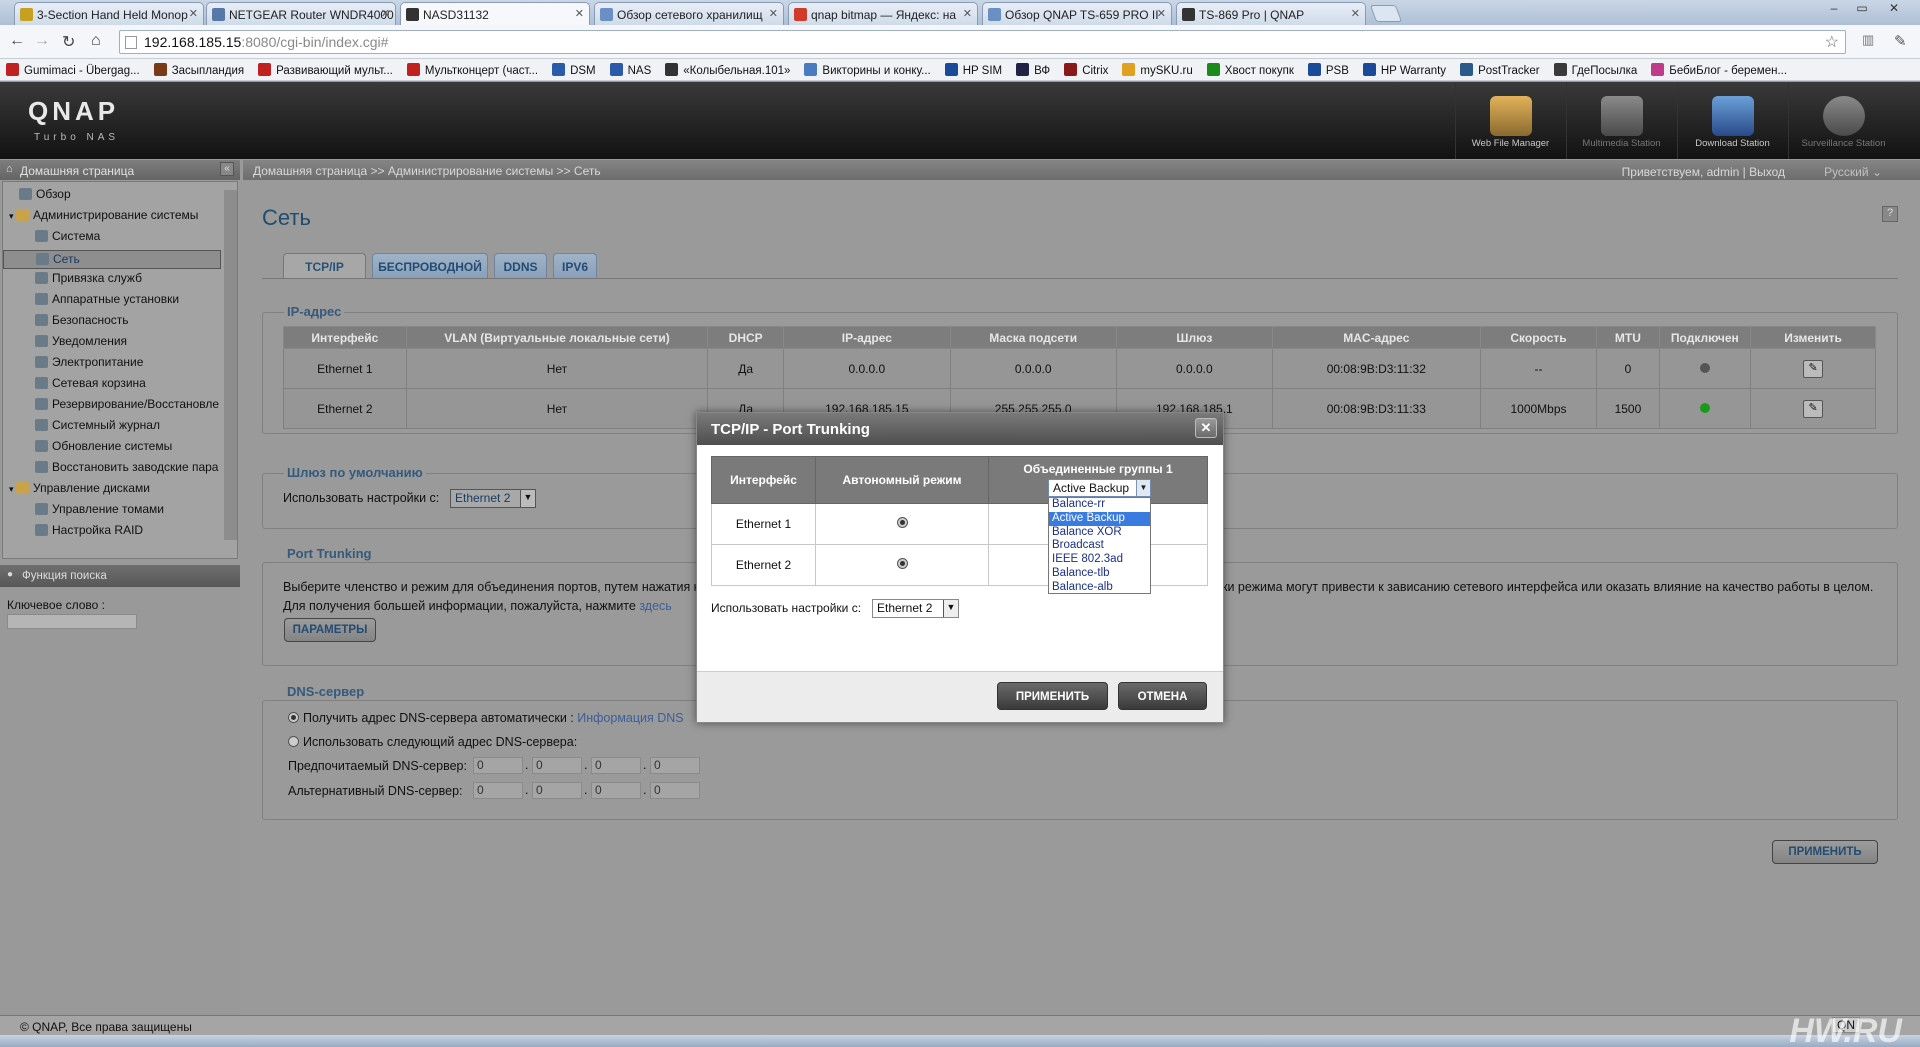 Image resolution: width=1920 pixels, height=1047 pixels. I want to click on nav-tree-item: Обзор, so click(45, 194).